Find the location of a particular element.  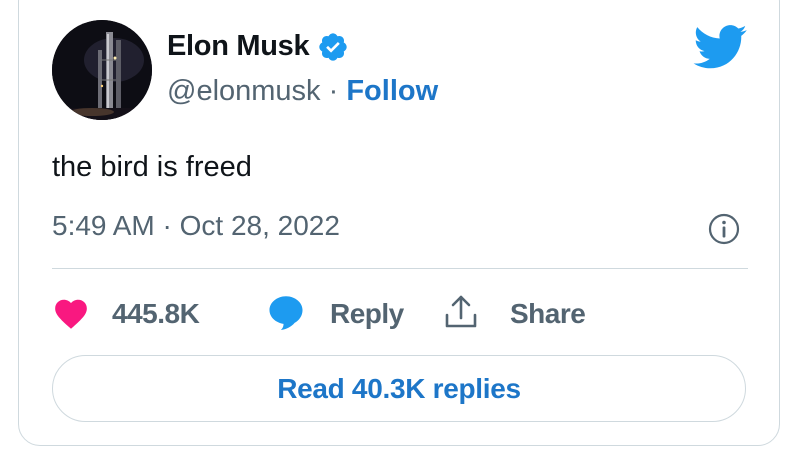

avatar-rocket-image is located at coordinates (102, 70).